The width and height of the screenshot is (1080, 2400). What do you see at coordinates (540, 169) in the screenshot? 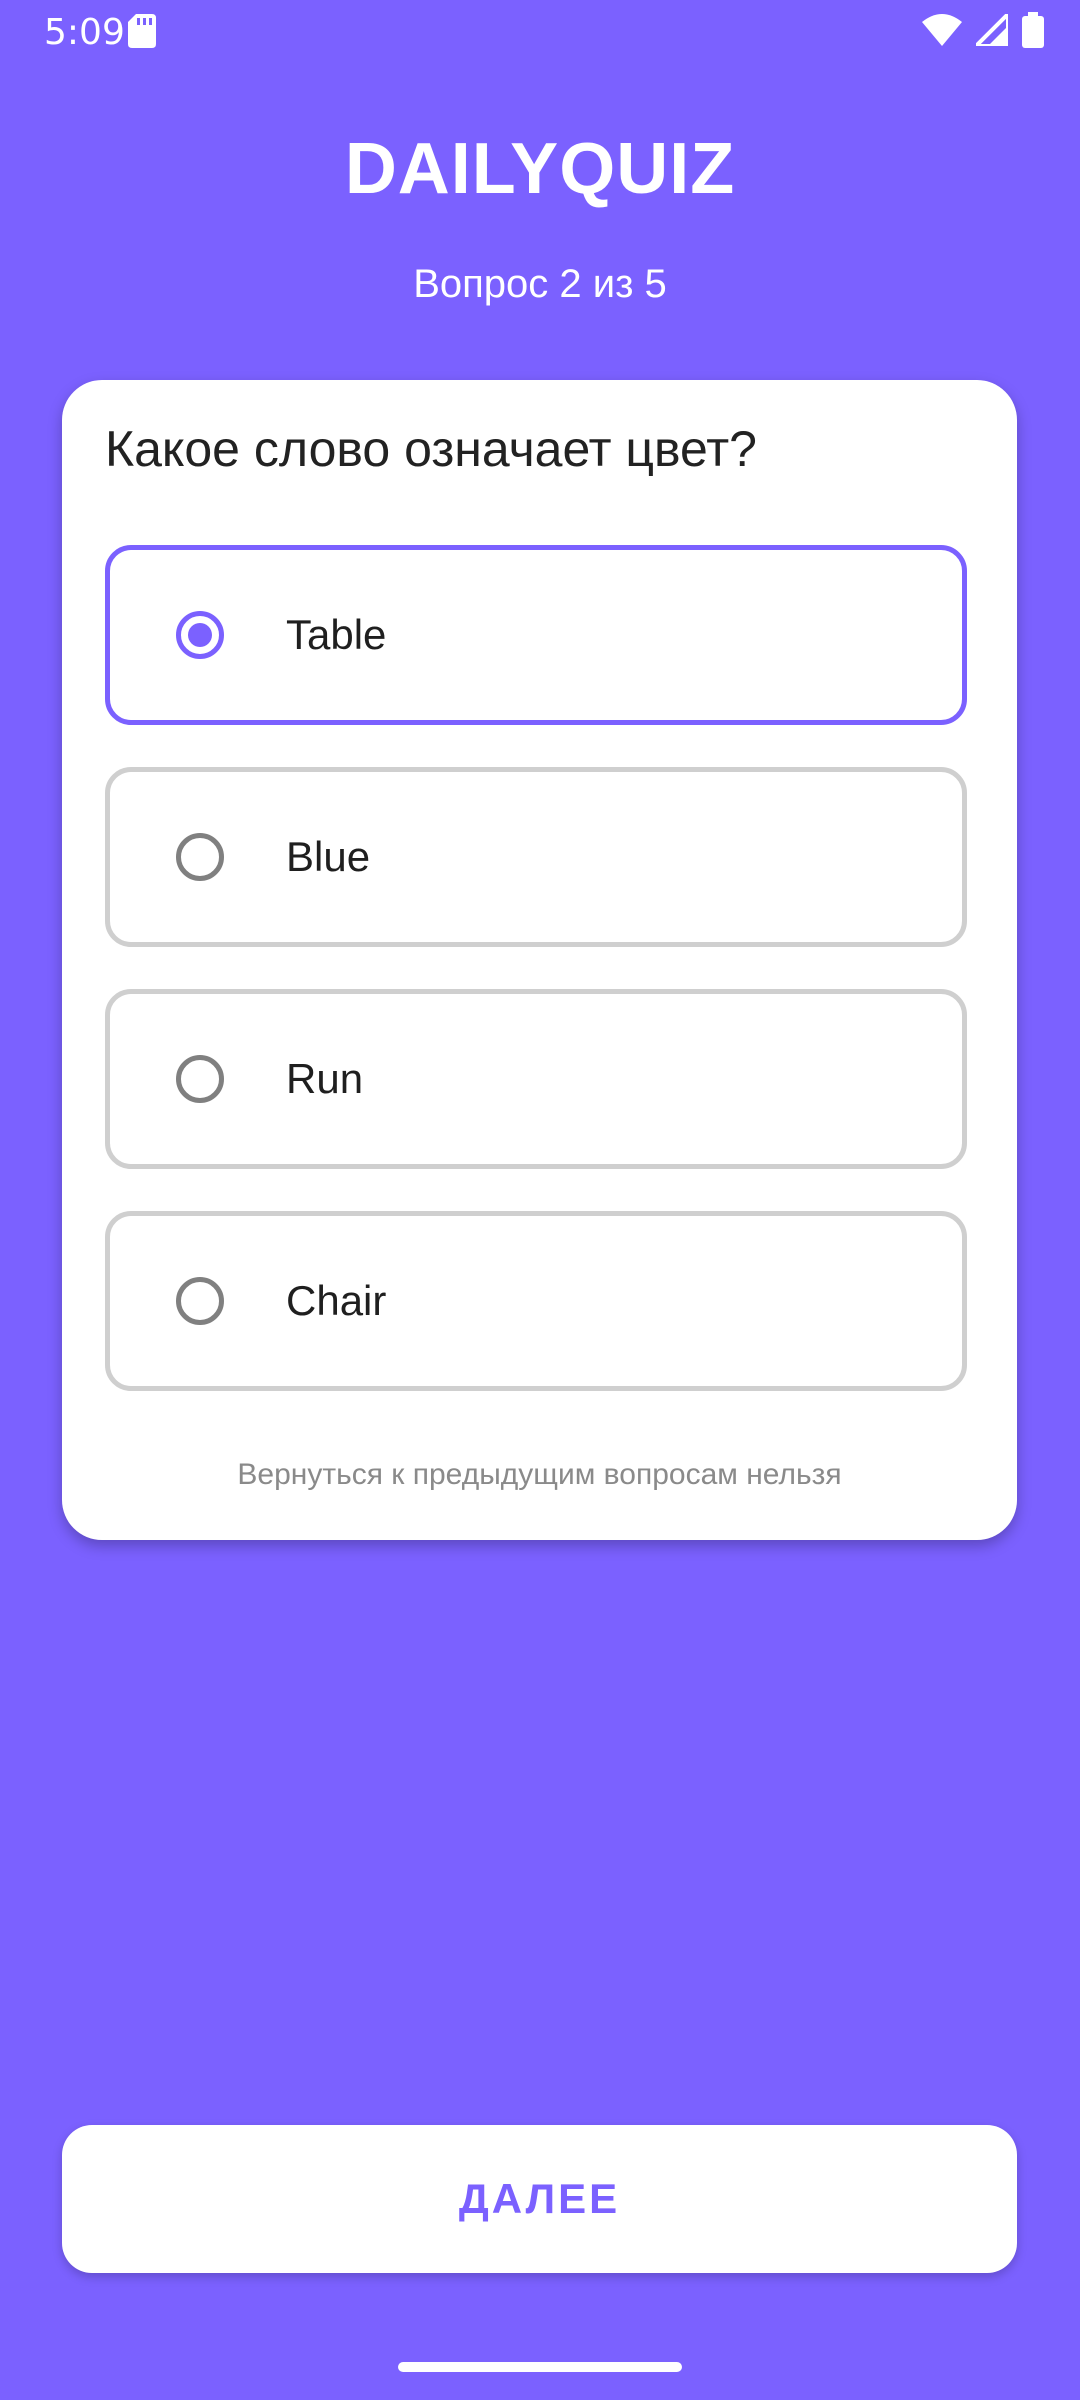
I see `app-title: DAILYQUIZ` at bounding box center [540, 169].